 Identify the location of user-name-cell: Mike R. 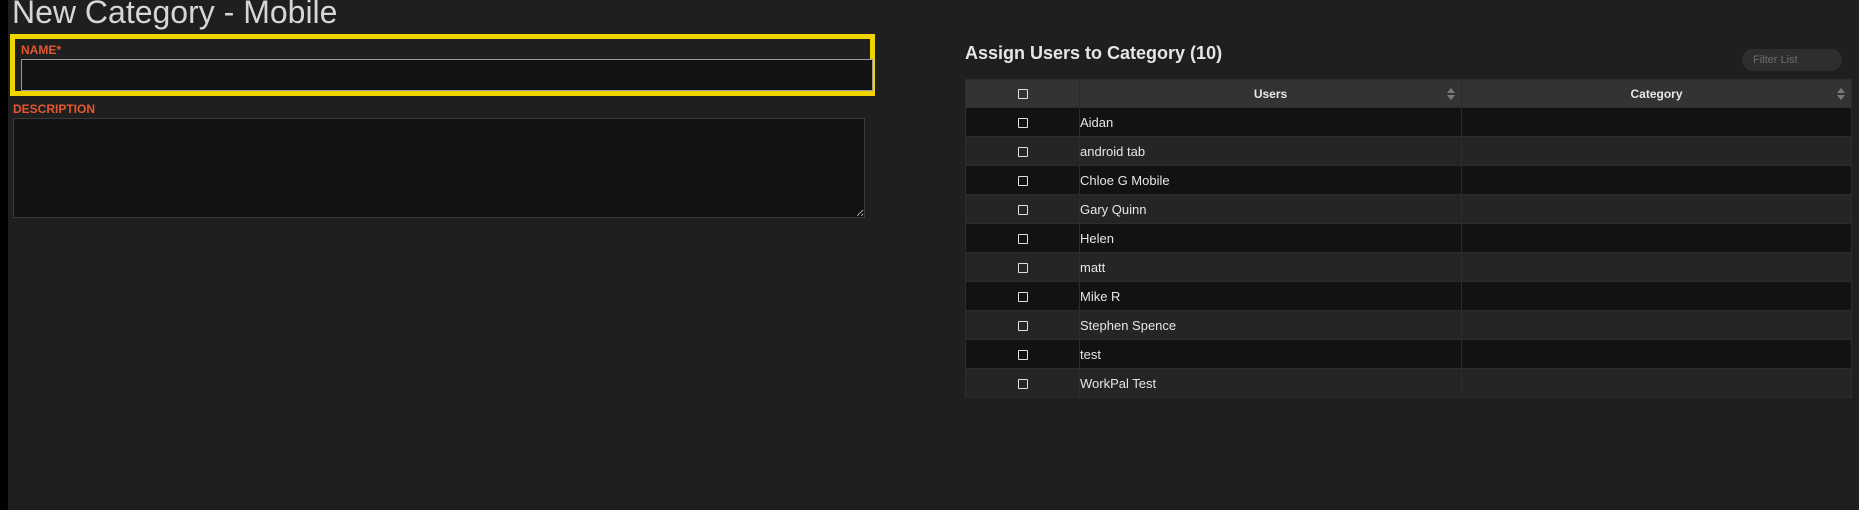
(1270, 296).